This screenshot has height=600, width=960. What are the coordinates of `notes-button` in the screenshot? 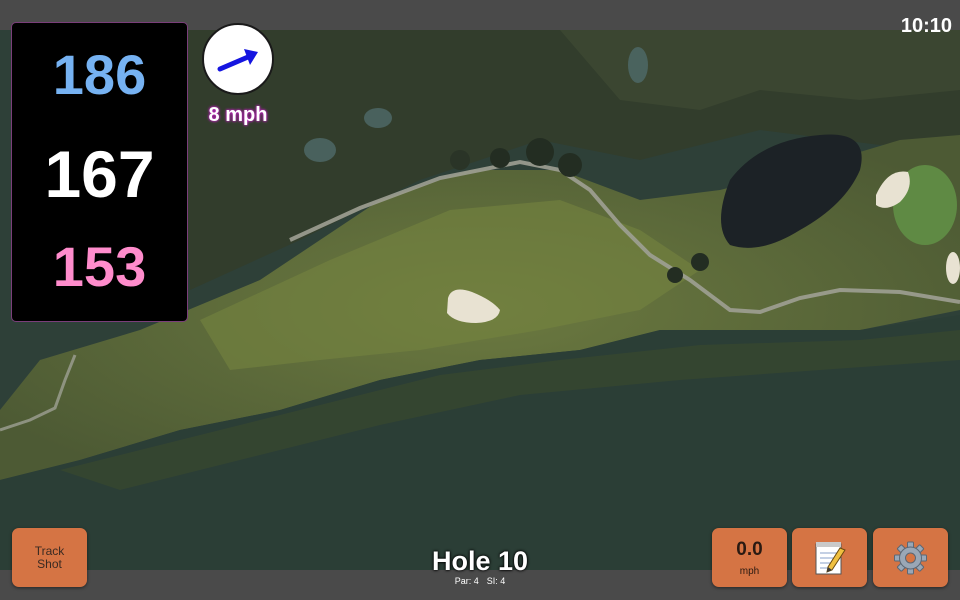 It's located at (829, 557).